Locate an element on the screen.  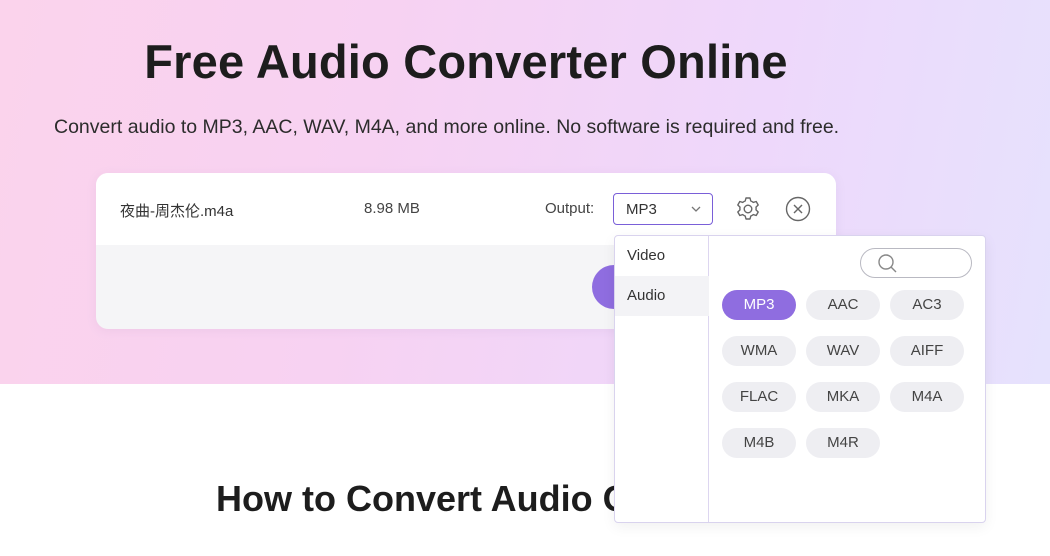
category-list: Video Audio is located at coordinates (662, 379).